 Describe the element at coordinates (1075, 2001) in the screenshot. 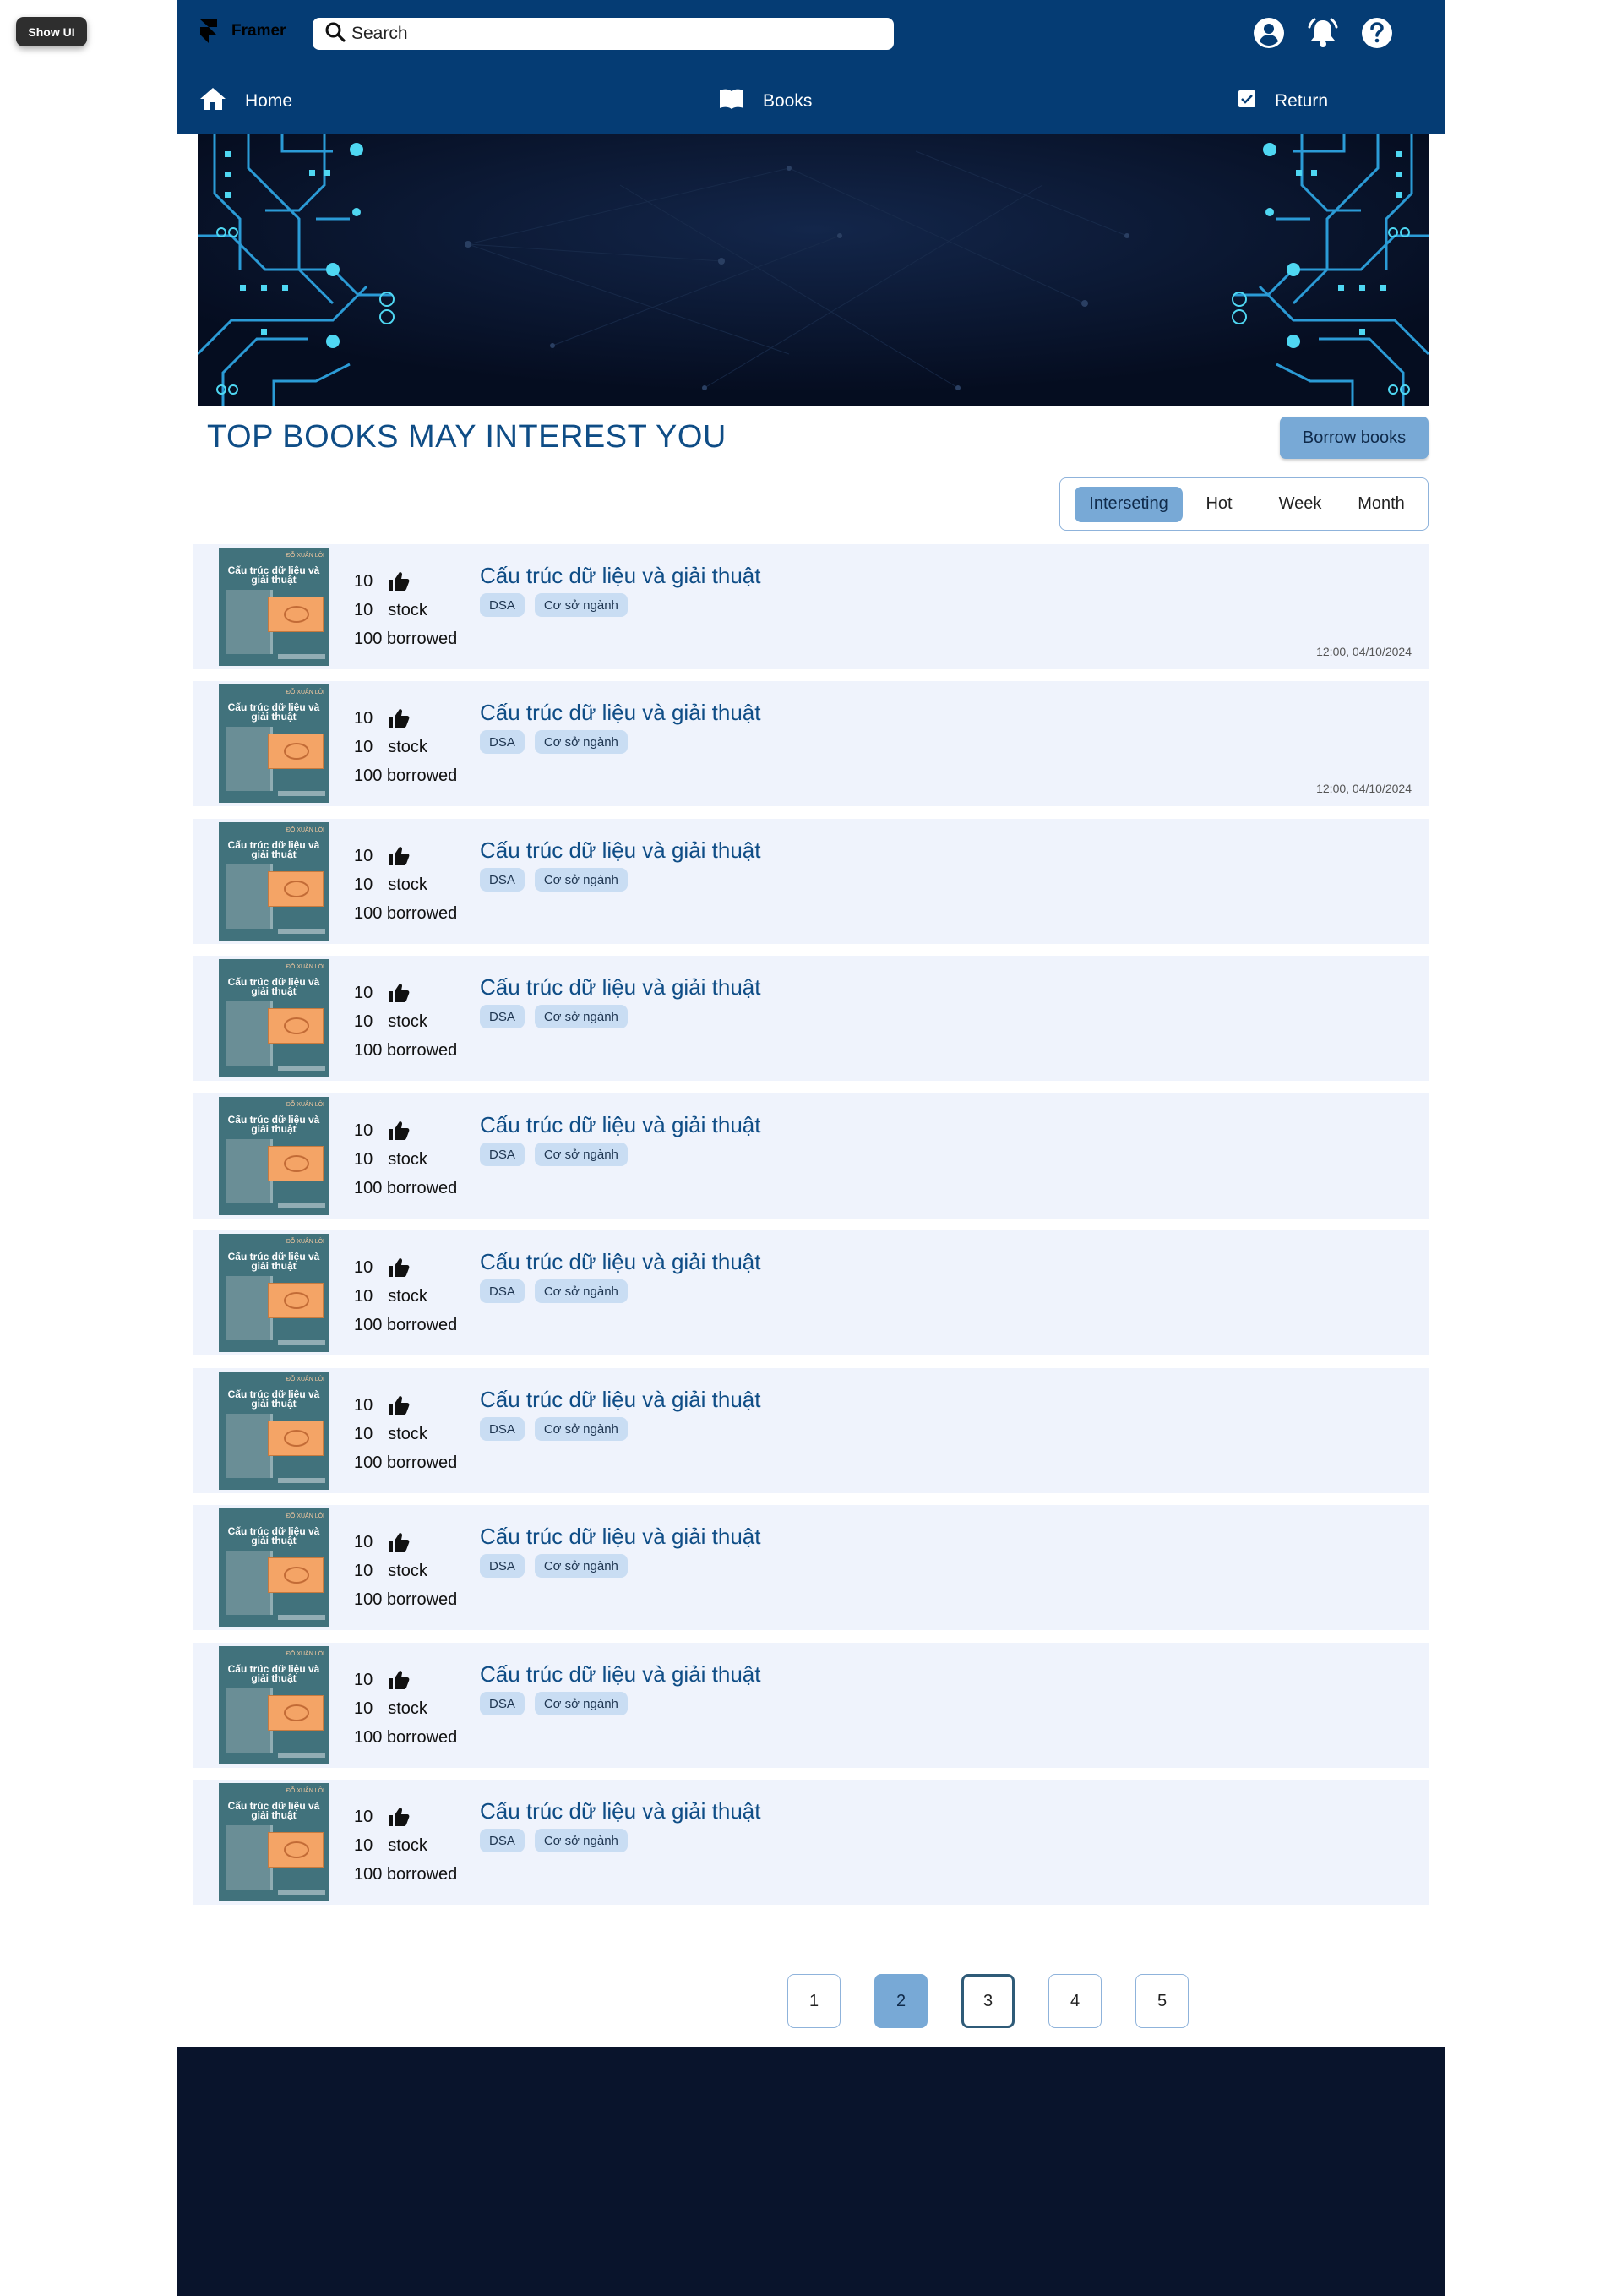

I see `page-button-4: 4` at that location.